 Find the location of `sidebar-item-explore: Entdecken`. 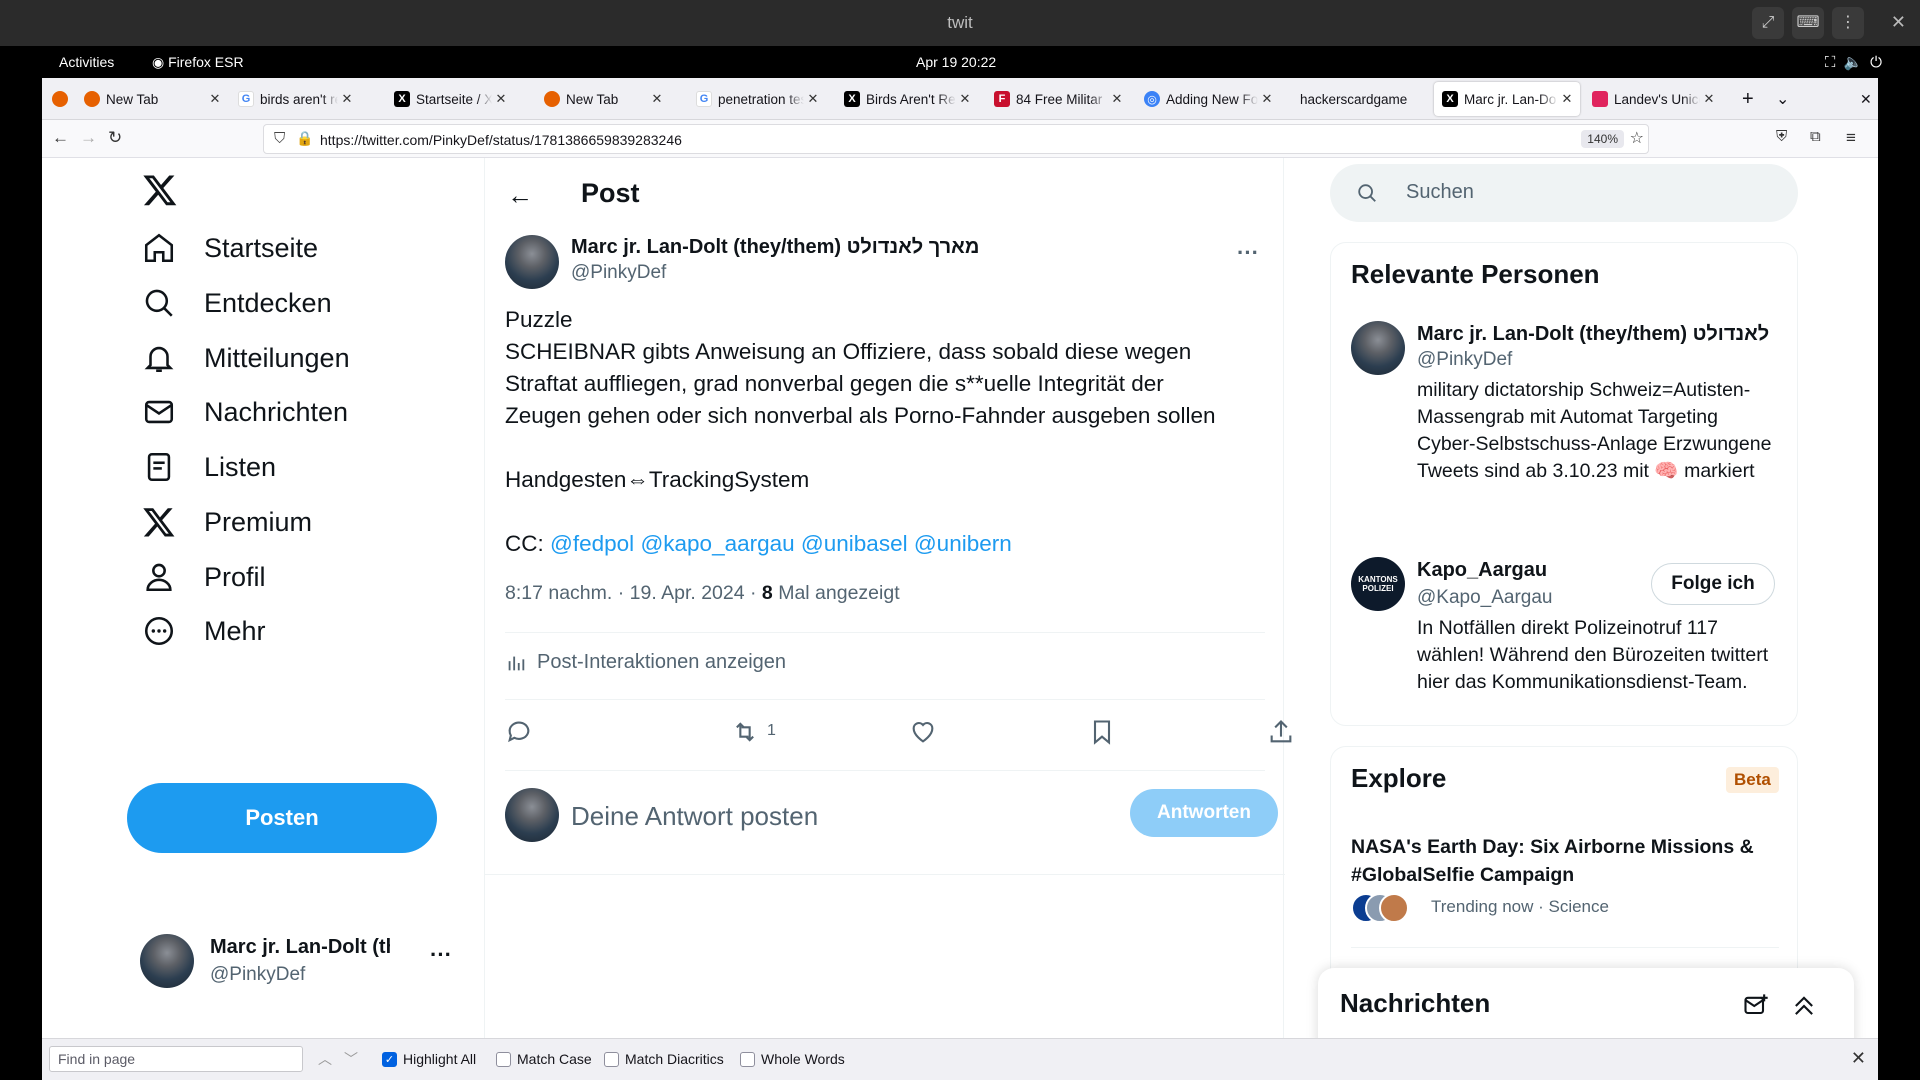

sidebar-item-explore: Entdecken is located at coordinates (237, 303).